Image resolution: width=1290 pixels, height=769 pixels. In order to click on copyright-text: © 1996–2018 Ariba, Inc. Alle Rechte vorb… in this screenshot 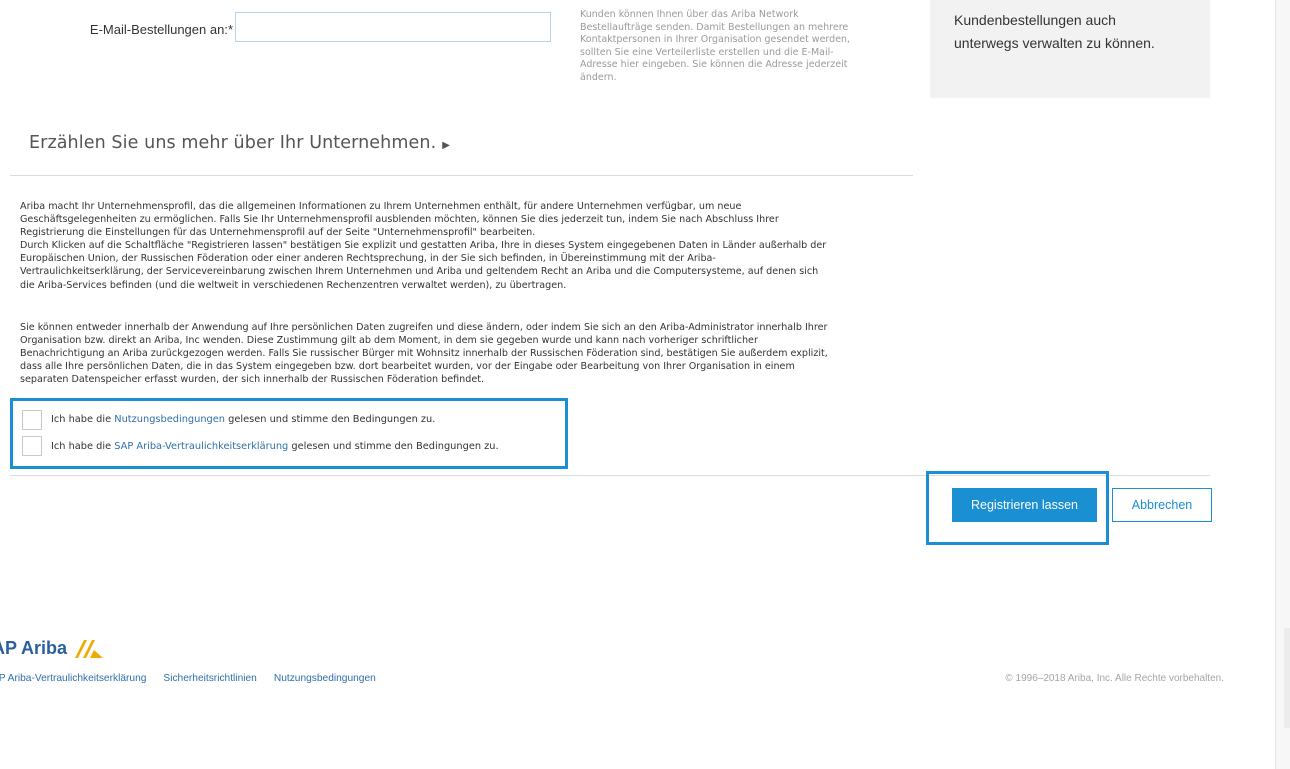, I will do `click(1114, 678)`.